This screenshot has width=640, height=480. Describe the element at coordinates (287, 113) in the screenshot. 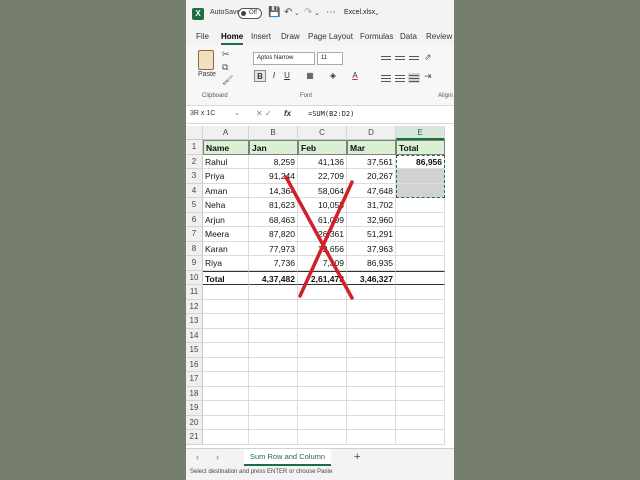

I see `insert-function-icon: fx` at that location.